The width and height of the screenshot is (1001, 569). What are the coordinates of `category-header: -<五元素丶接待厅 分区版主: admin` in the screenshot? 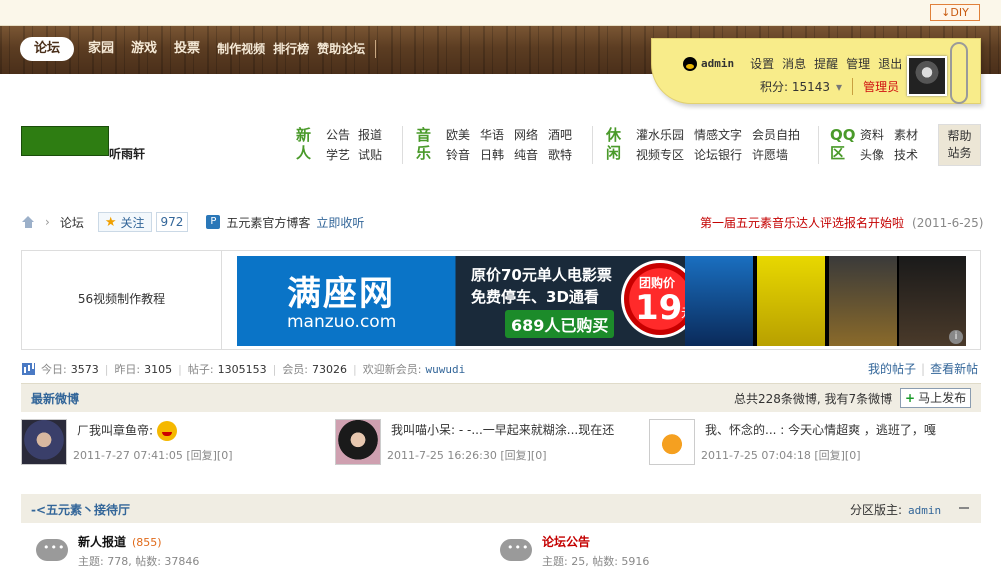 It's located at (501, 508).